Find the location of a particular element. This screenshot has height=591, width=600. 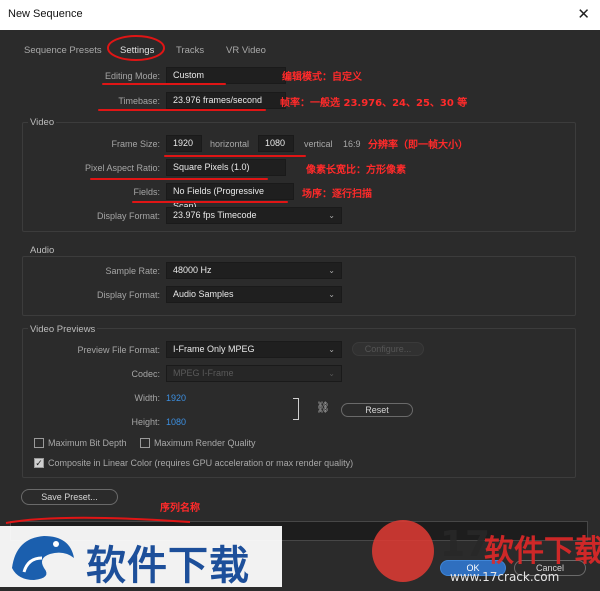

underline-timebase is located at coordinates (182, 110).